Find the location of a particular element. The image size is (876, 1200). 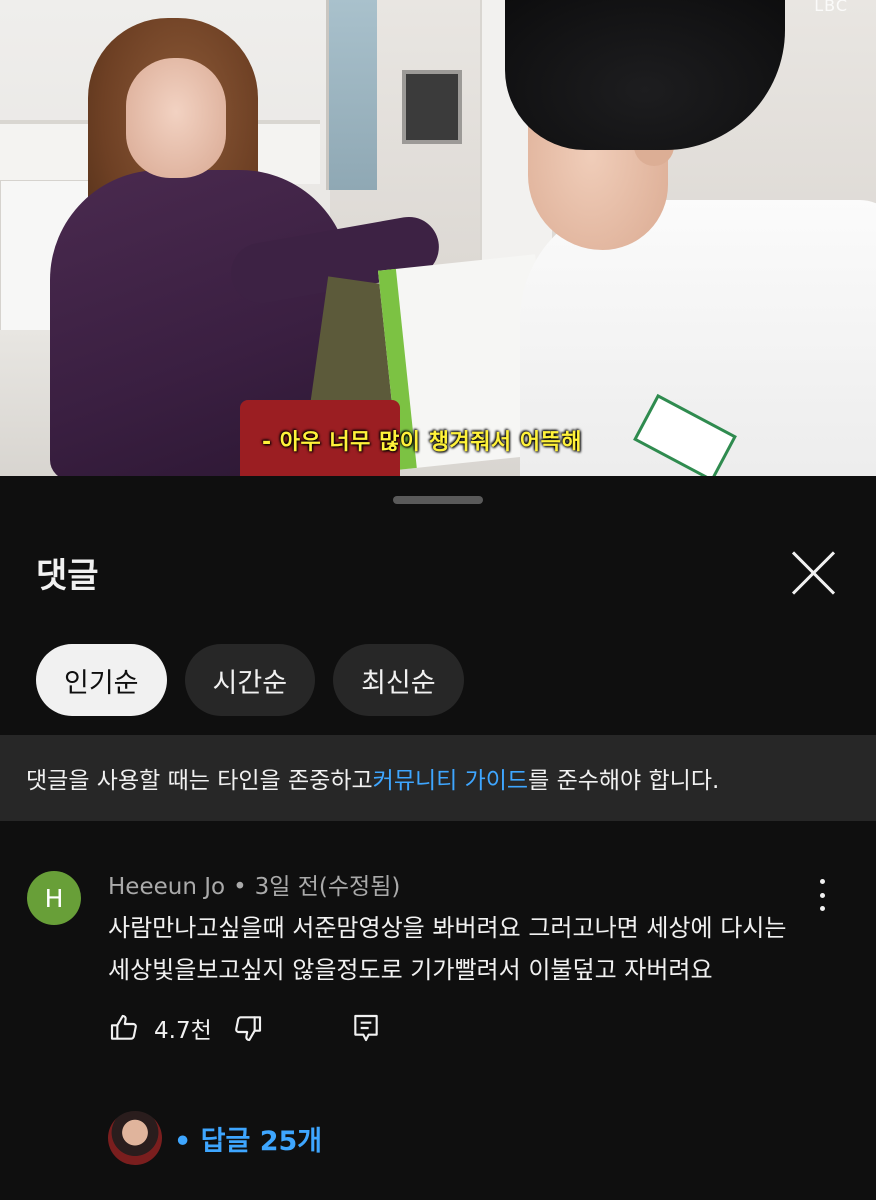

comment-time: 3일 전(수정됨) is located at coordinates (327, 887).